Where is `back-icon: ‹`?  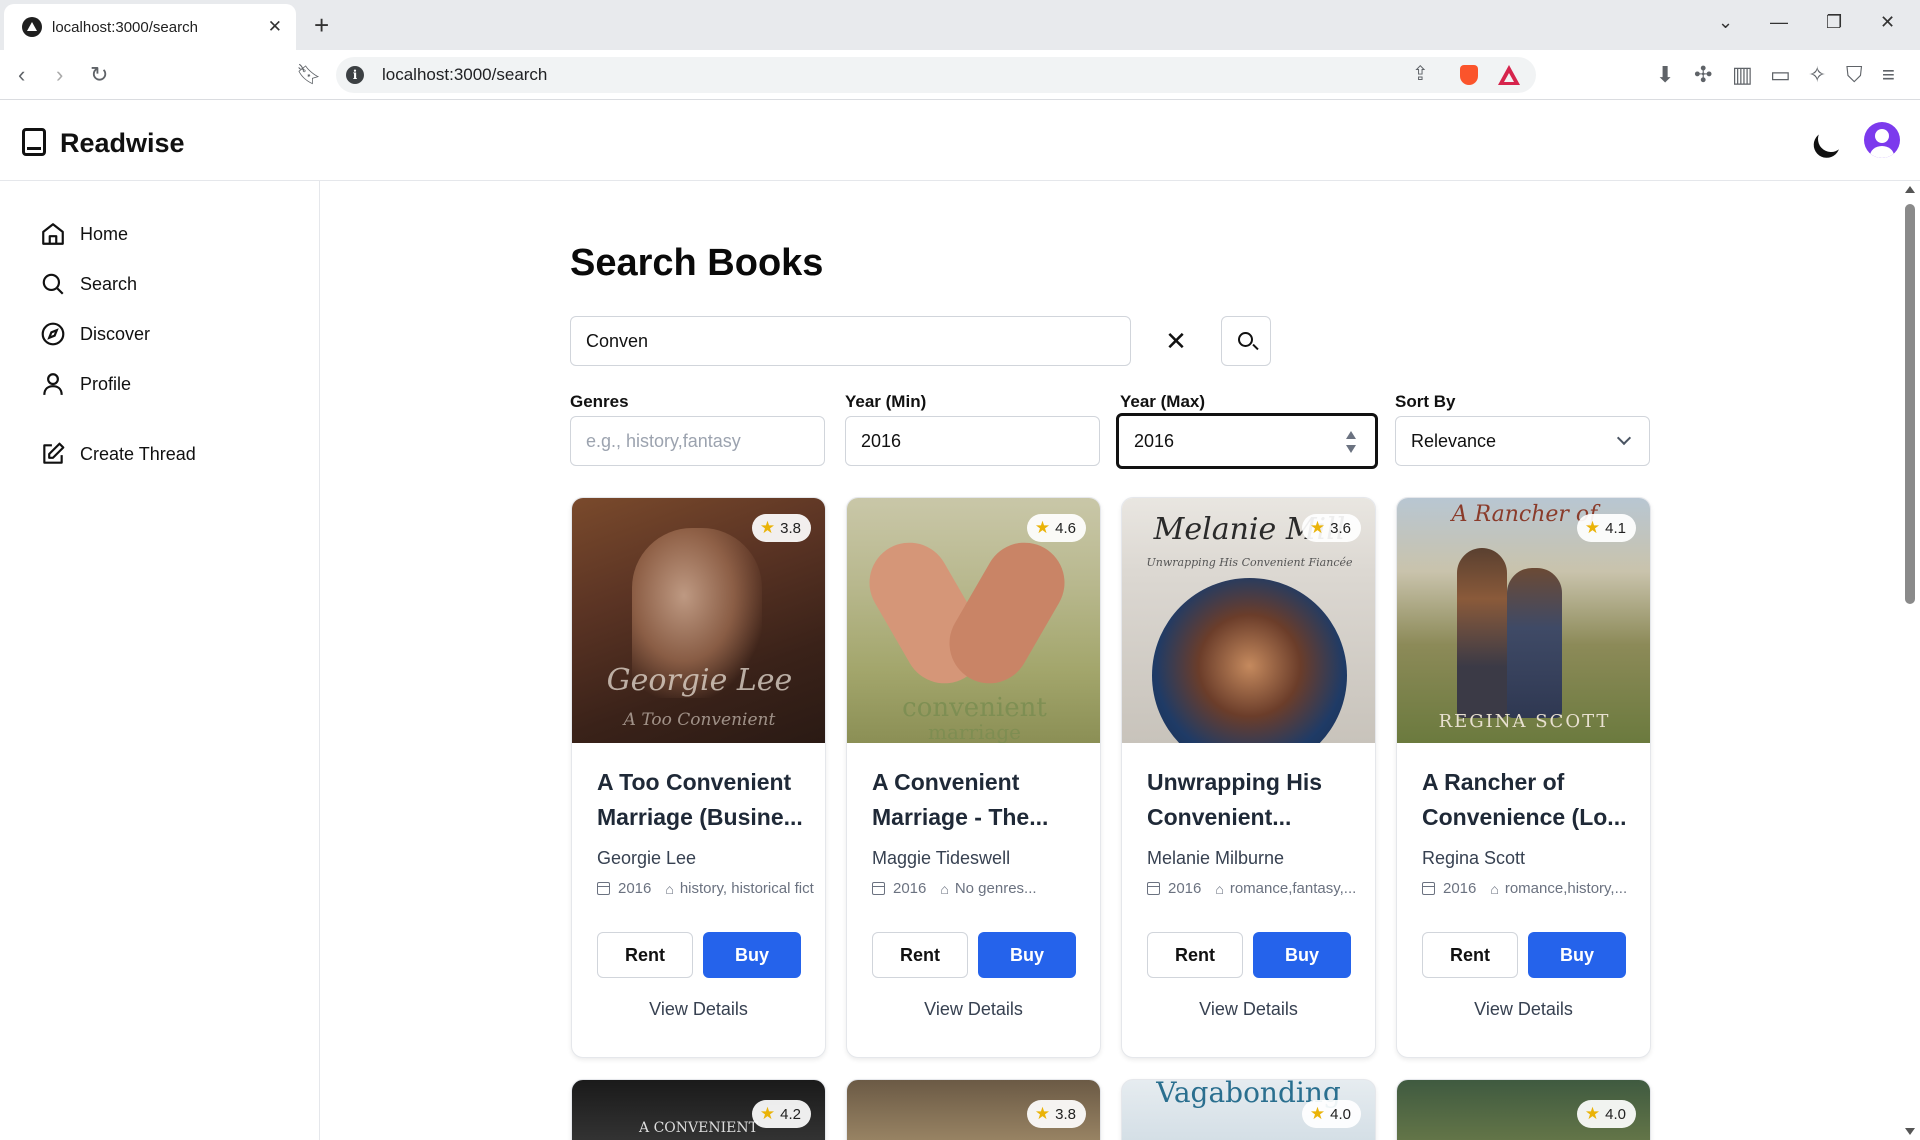
back-icon: ‹ is located at coordinates (21, 75).